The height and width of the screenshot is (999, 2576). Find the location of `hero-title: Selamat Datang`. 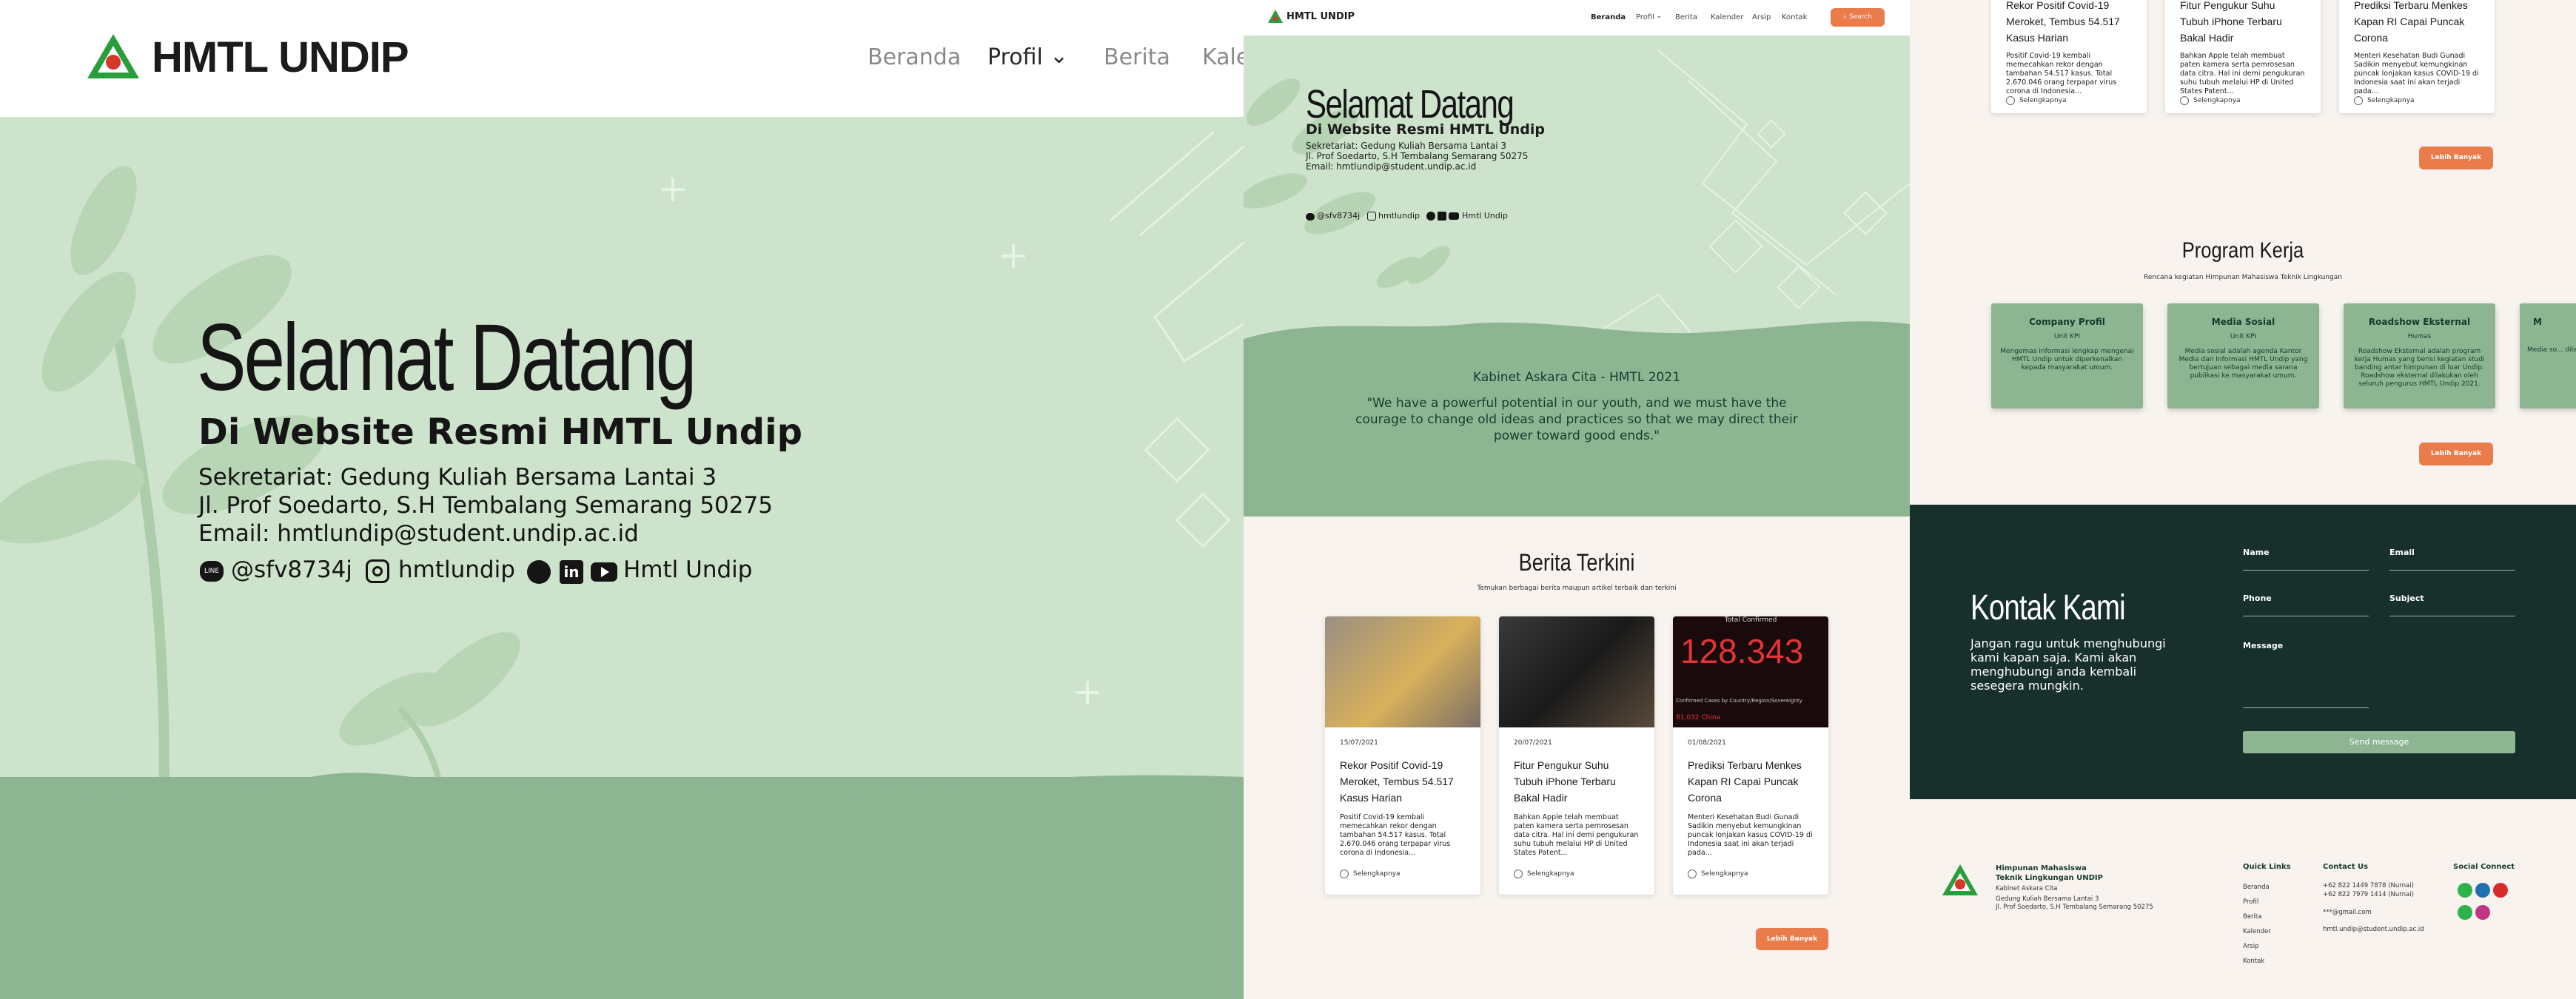

hero-title: Selamat Datang is located at coordinates (1410, 104).